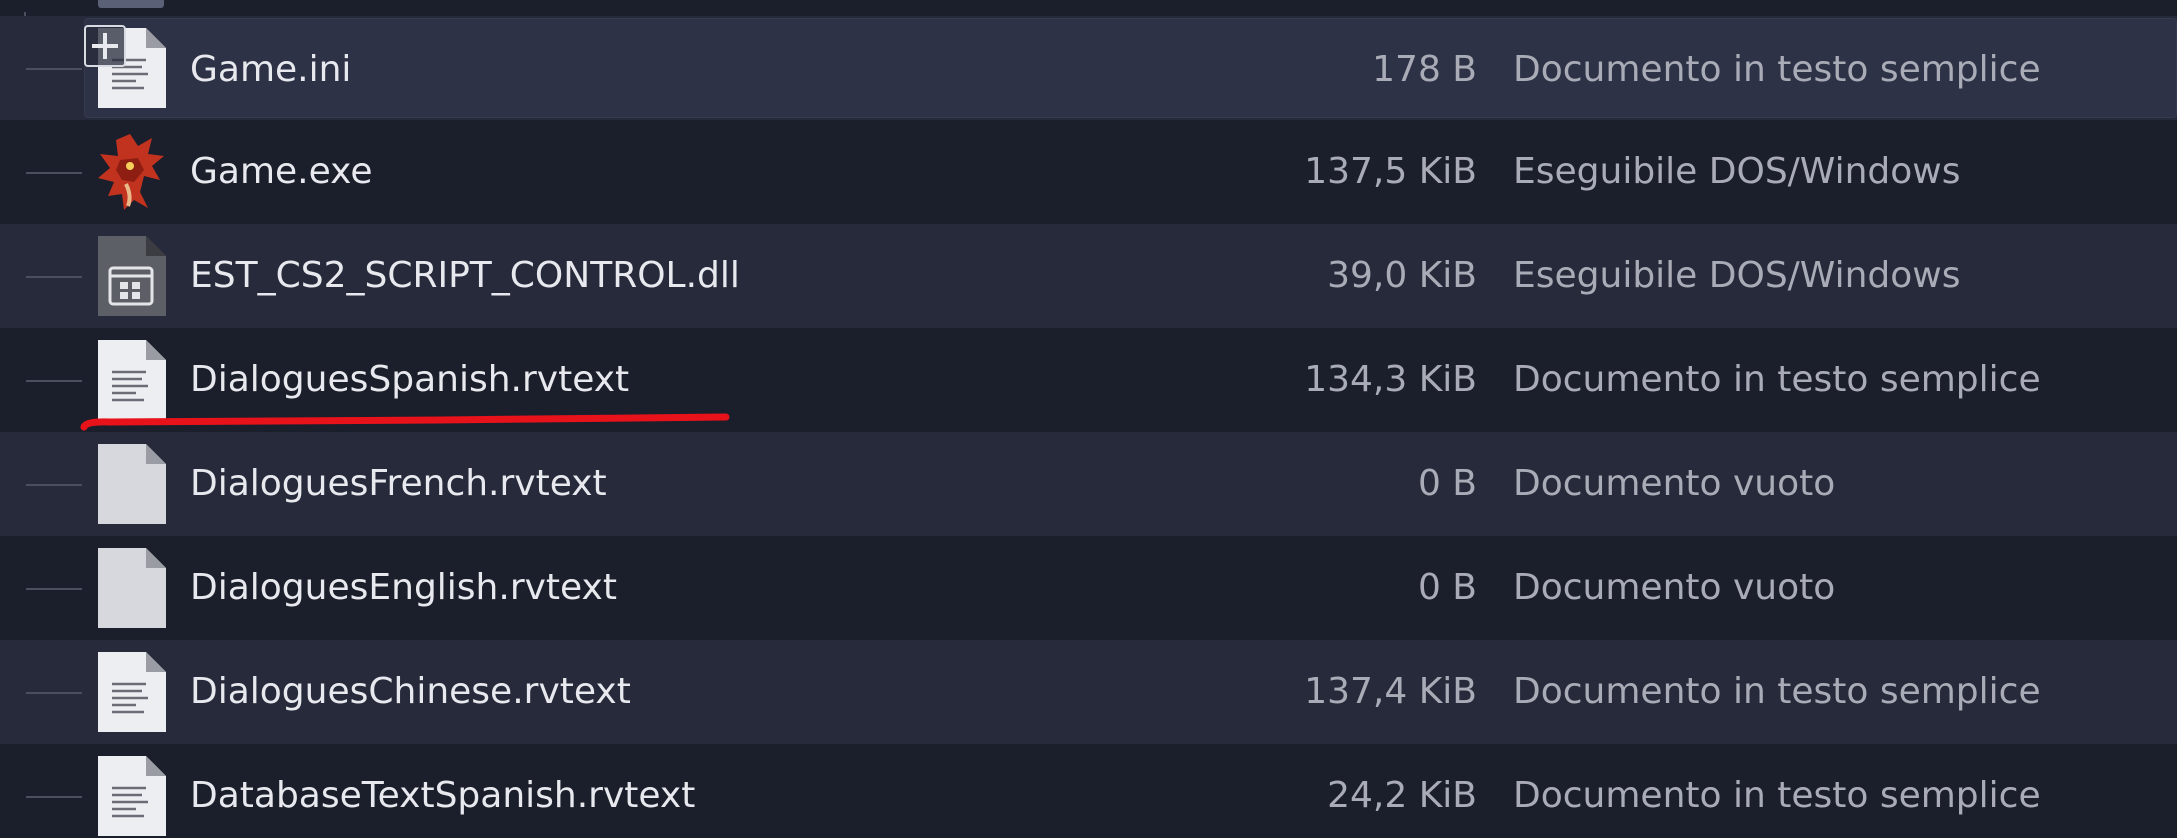  What do you see at coordinates (131, 4) in the screenshot?
I see `file-icon` at bounding box center [131, 4].